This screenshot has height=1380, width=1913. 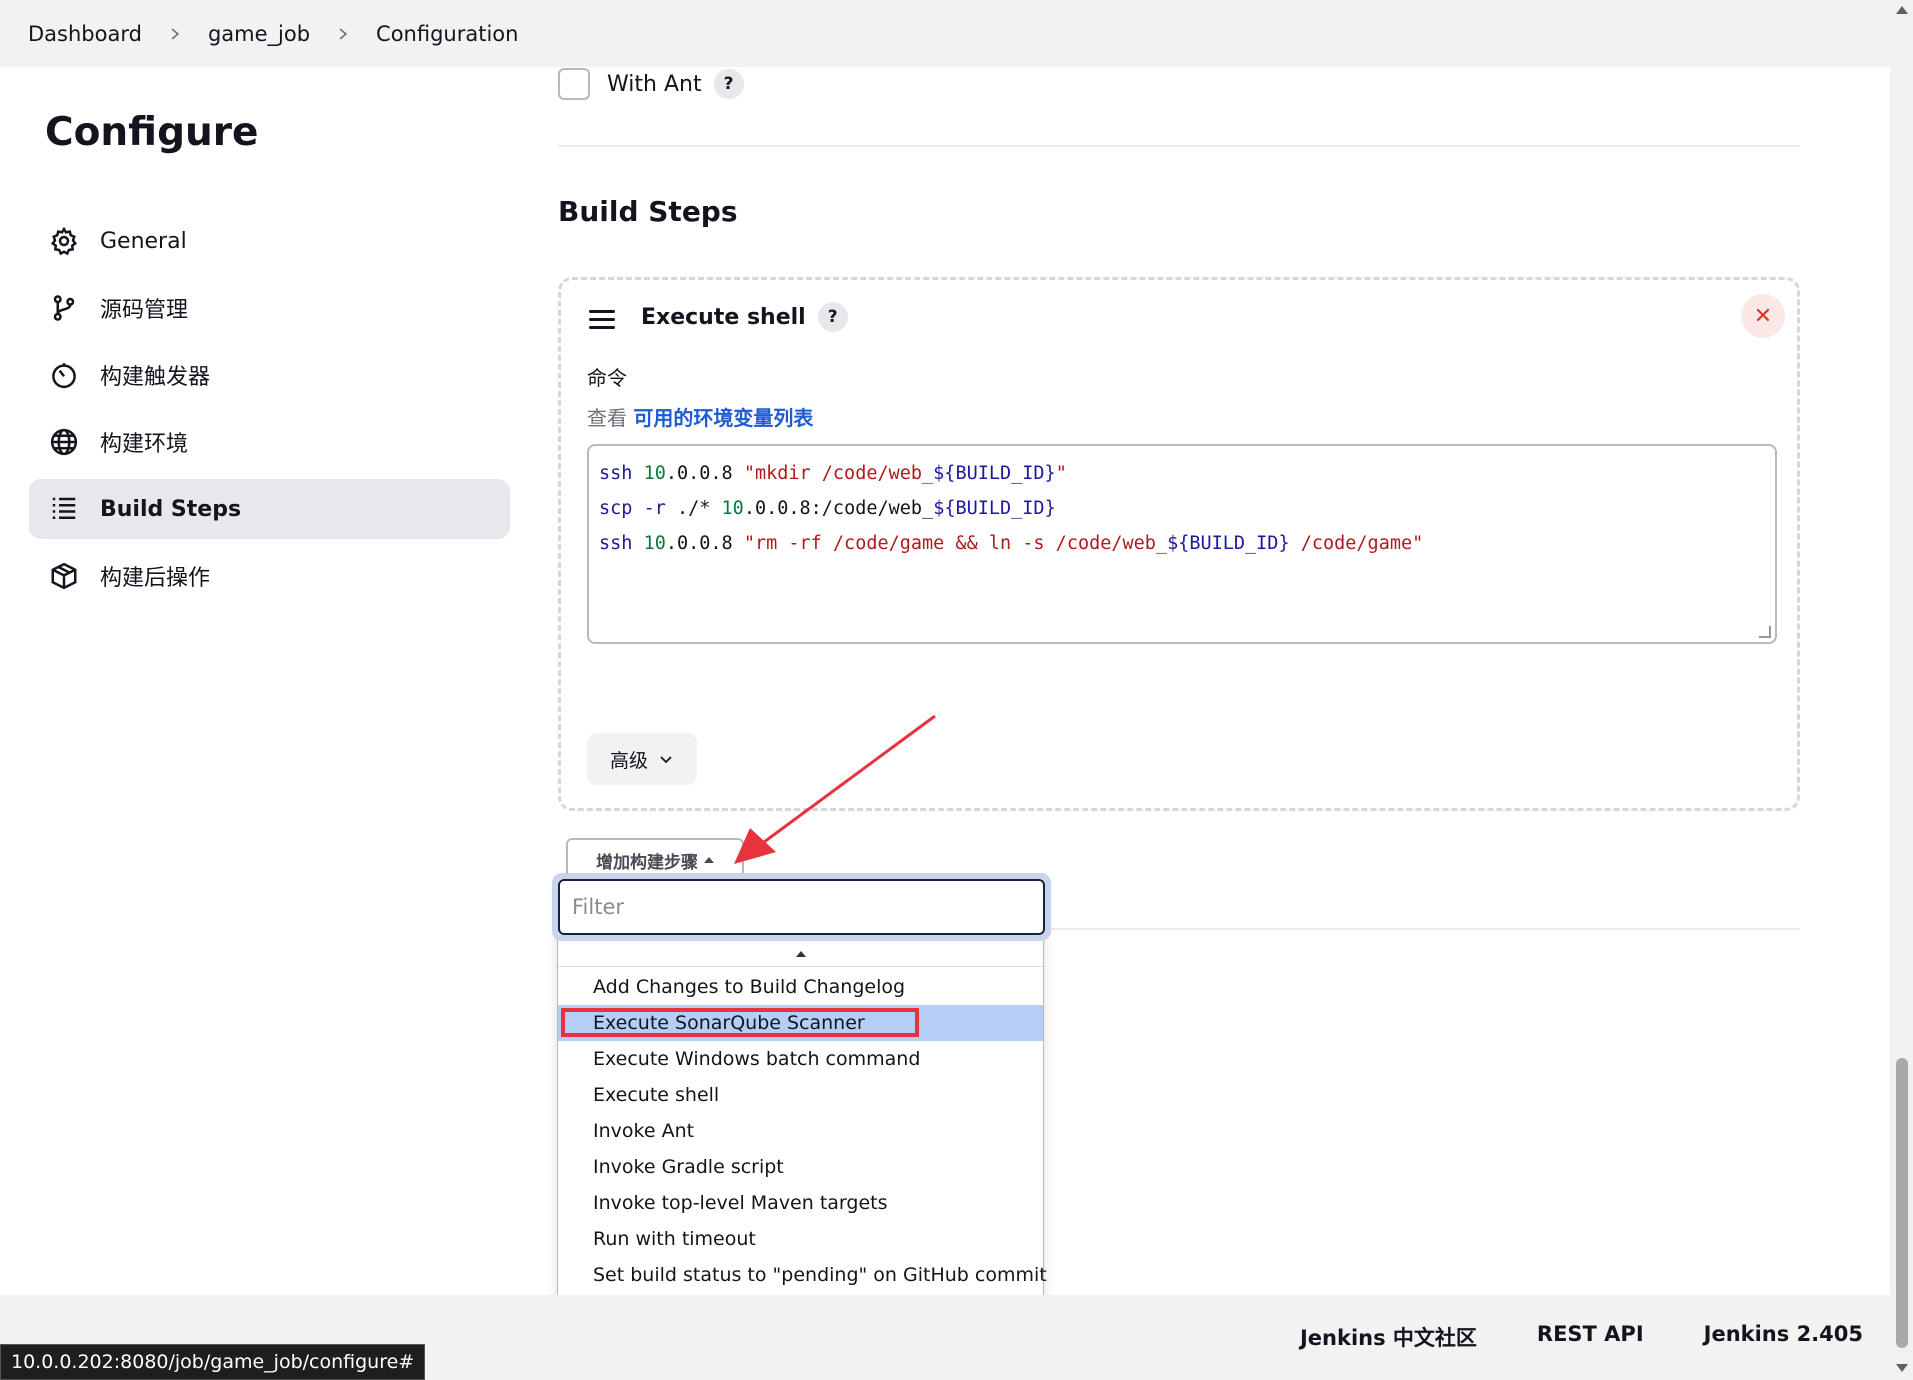 What do you see at coordinates (1783, 1337) in the screenshot?
I see `footer-link-version: Jenkins 2.405` at bounding box center [1783, 1337].